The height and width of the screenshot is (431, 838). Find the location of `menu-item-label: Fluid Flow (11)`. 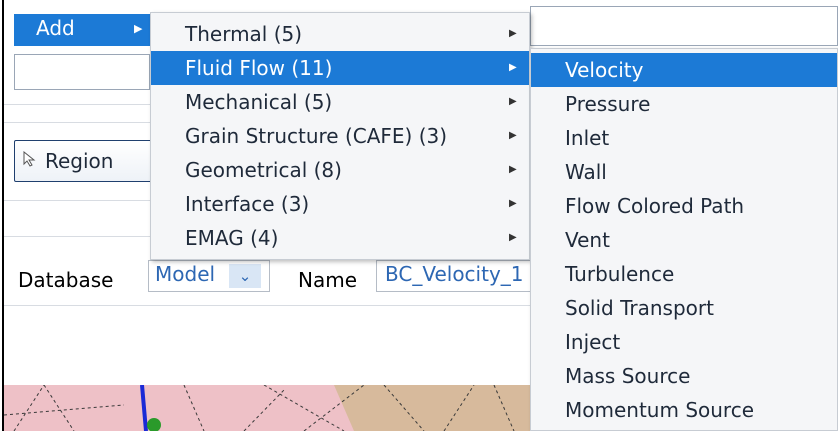

menu-item-label: Fluid Flow (11) is located at coordinates (259, 68).